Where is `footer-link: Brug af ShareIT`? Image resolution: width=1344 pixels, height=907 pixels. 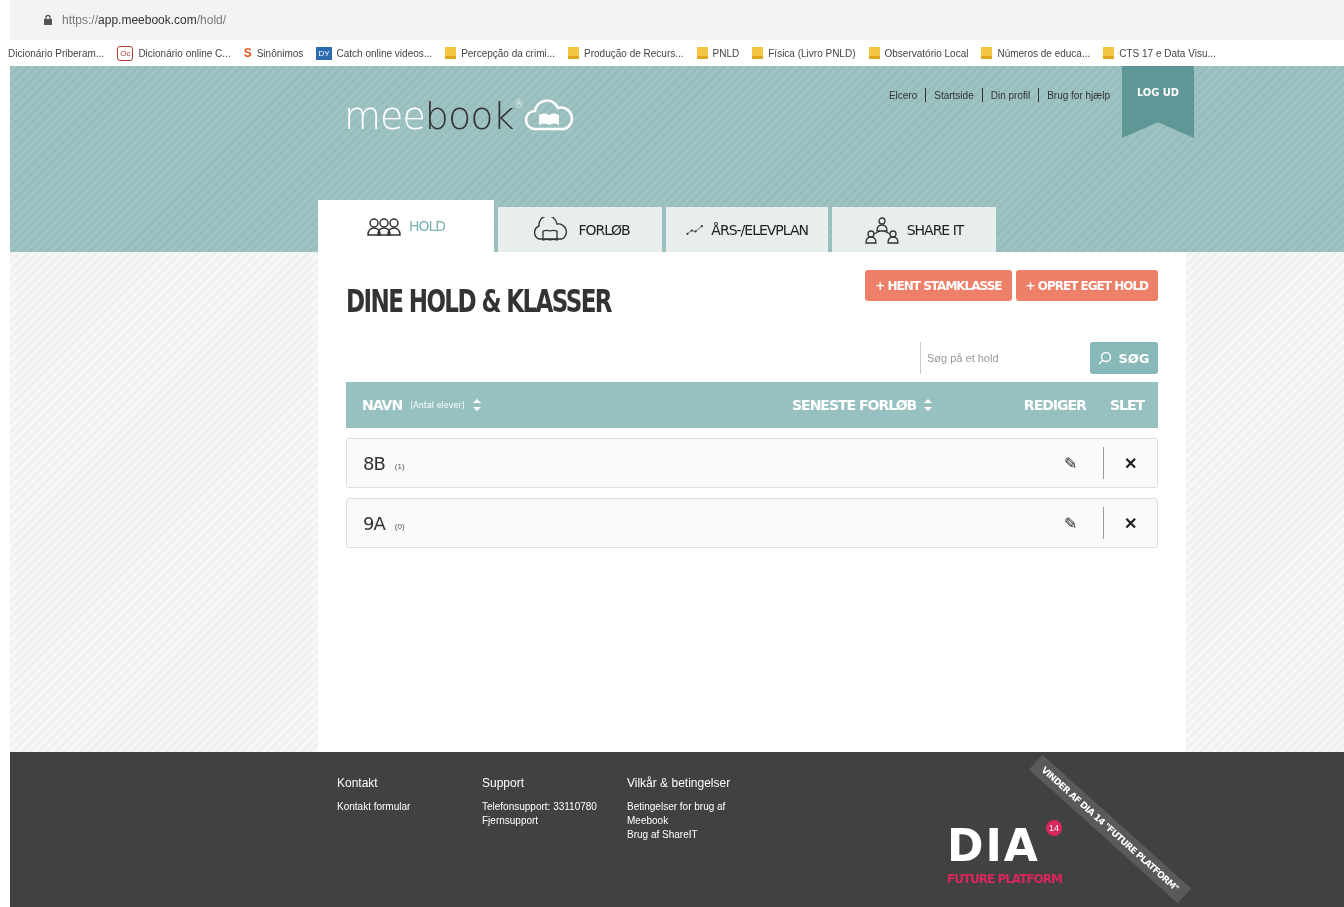 footer-link: Brug af ShareIT is located at coordinates (699, 835).